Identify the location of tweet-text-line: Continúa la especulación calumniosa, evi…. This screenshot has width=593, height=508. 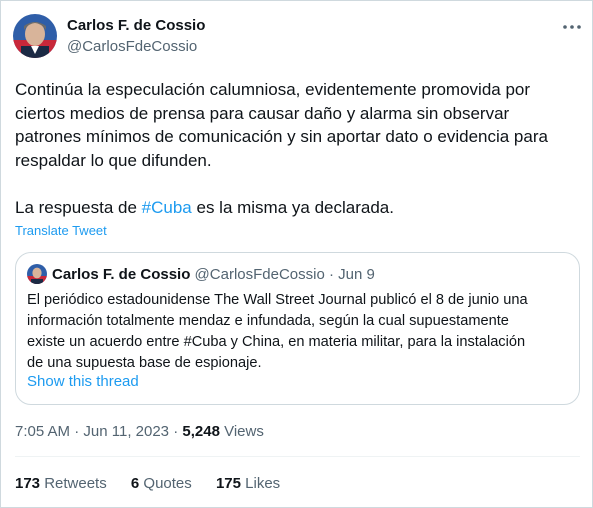
(273, 89).